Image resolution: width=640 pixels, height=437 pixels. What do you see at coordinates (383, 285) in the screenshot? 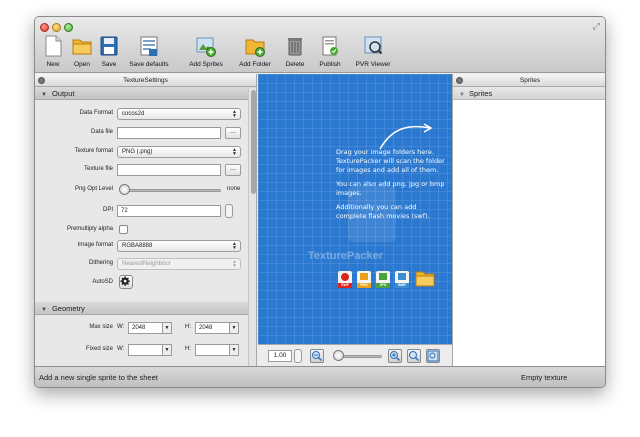
I see `jpg-badge: JPG` at bounding box center [383, 285].